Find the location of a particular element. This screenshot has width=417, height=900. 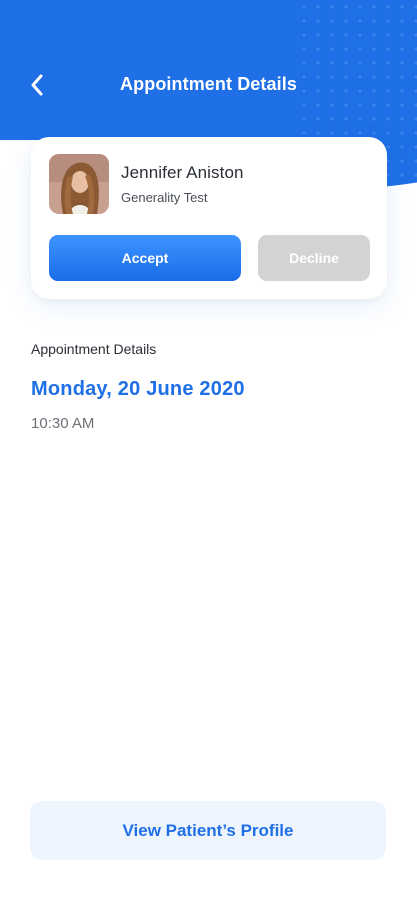

accept-button: Accept is located at coordinates (145, 258).